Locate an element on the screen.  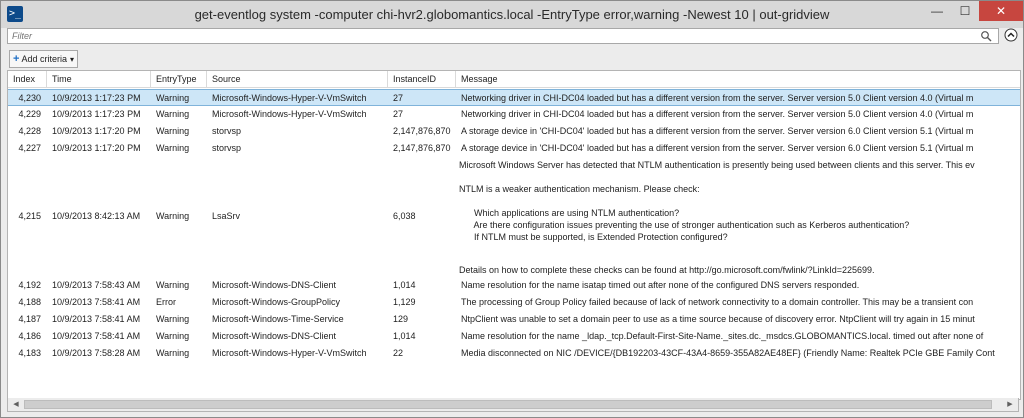
cell-entrytype: Error is located at coordinates (166, 302).